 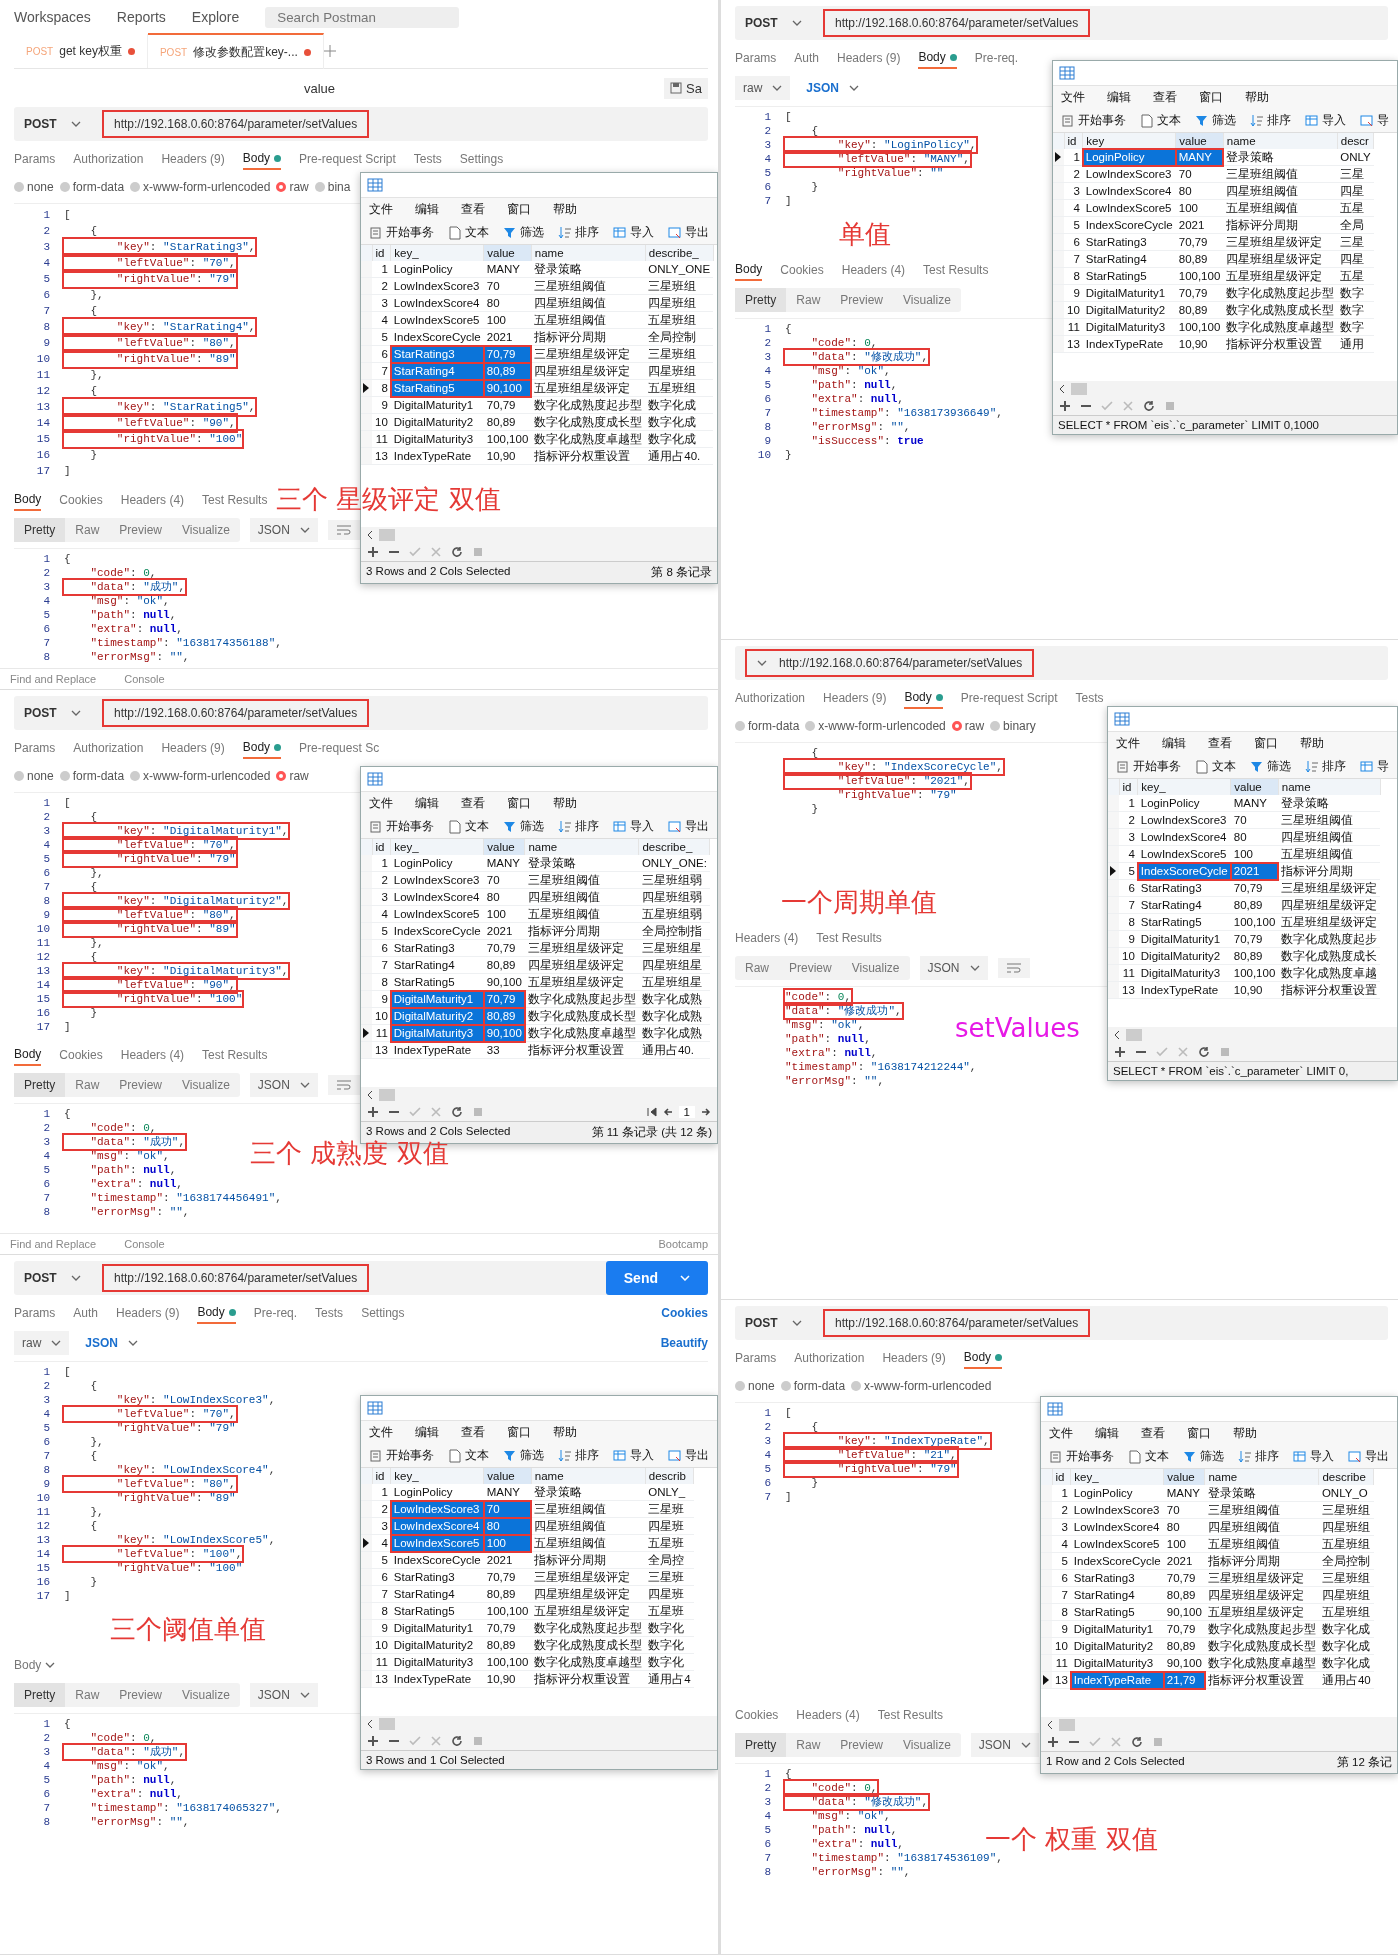 What do you see at coordinates (684, 1313) in the screenshot?
I see `cookies-link: Cookies` at bounding box center [684, 1313].